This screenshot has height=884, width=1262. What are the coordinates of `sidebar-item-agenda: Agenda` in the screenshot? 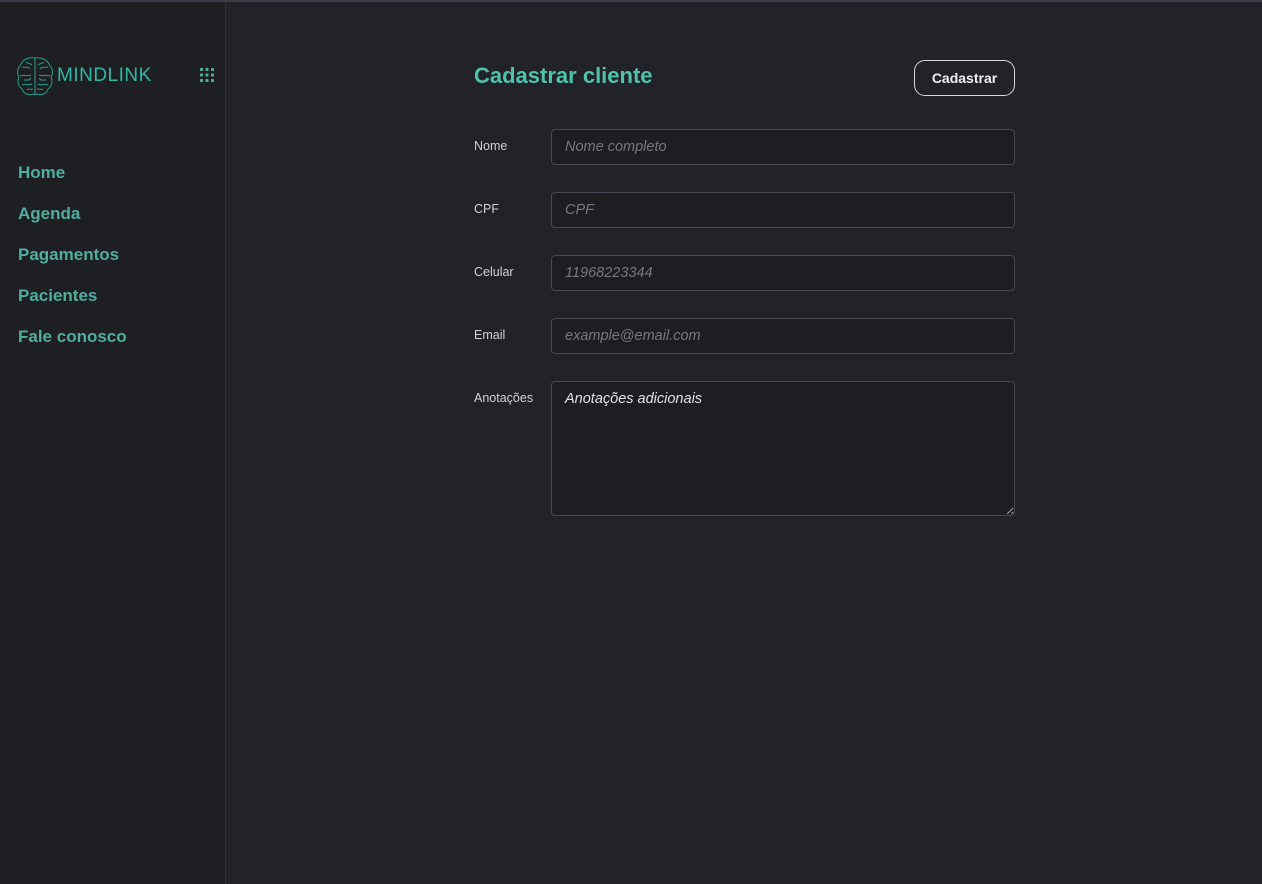 It's located at (72, 221).